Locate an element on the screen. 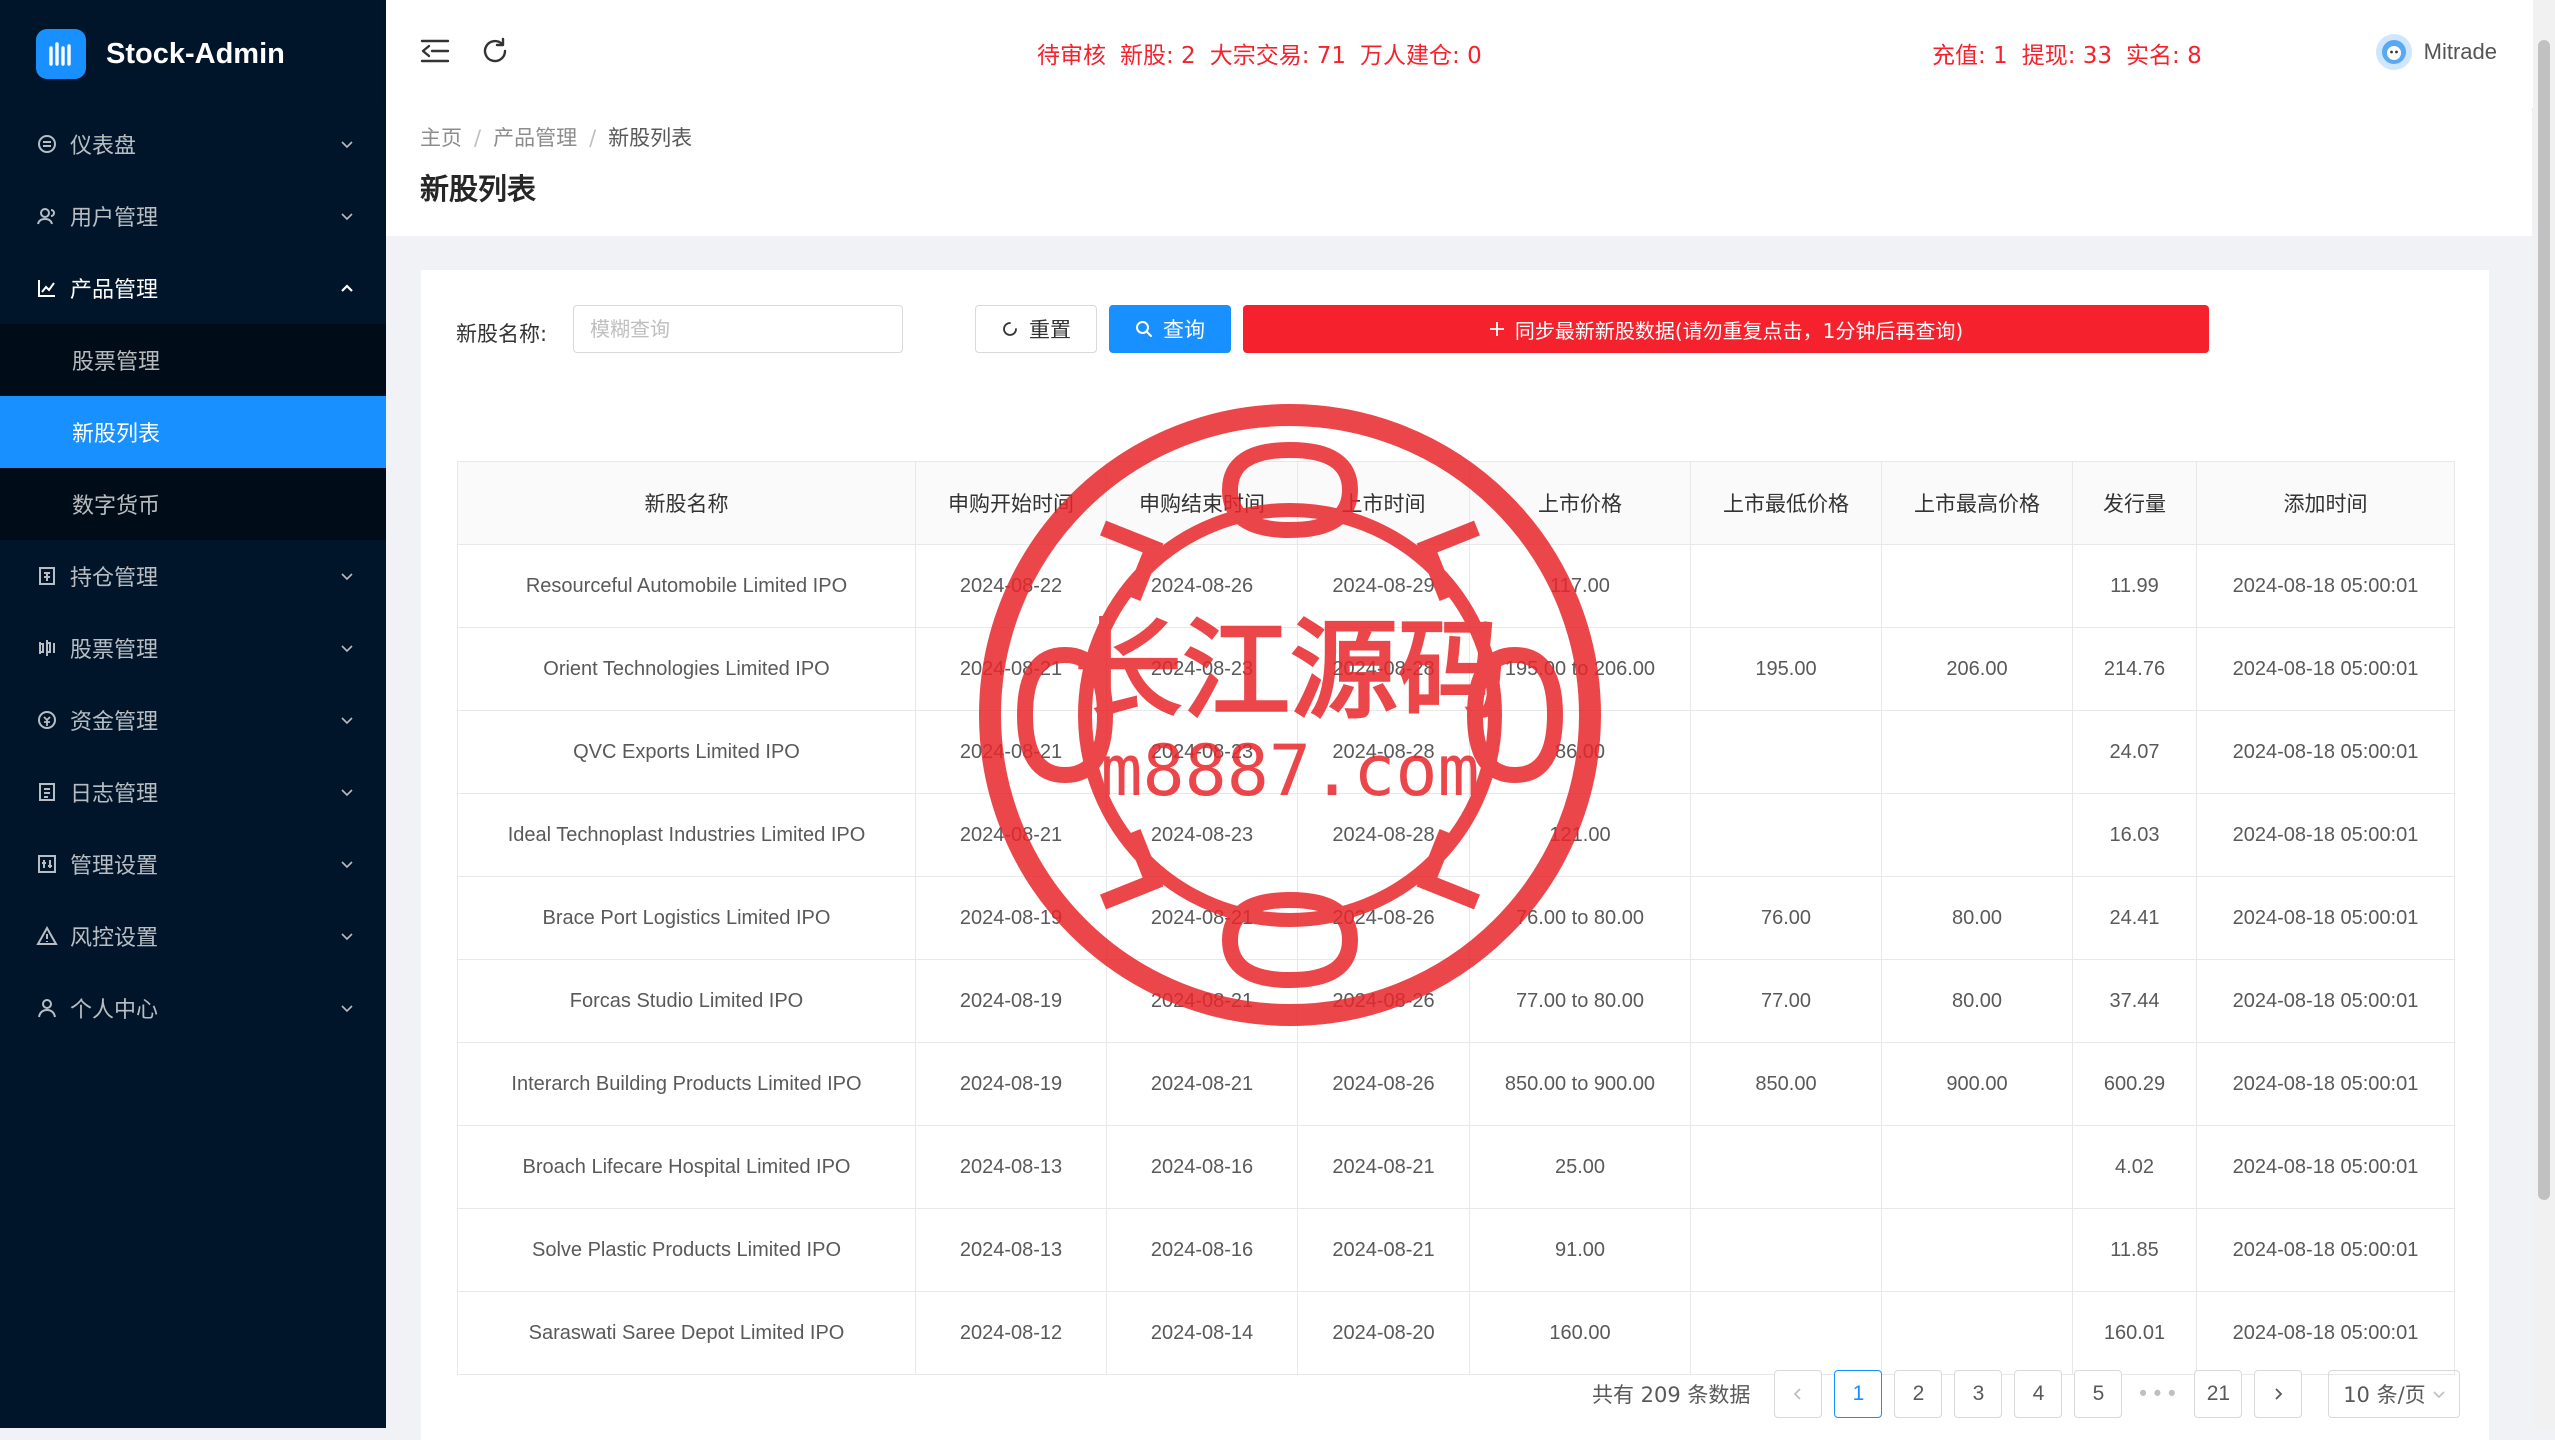 This screenshot has width=2555, height=1440. sidebar-item: 资金管理 is located at coordinates (193, 720).